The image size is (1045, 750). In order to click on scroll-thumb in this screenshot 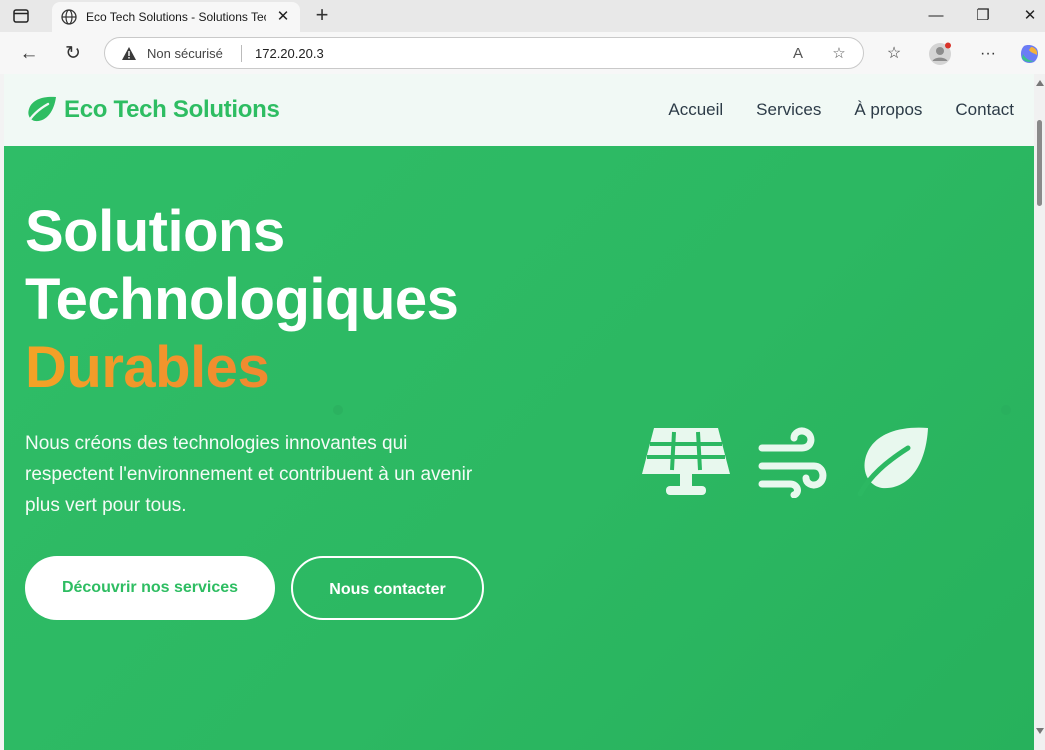, I will do `click(1039, 163)`.